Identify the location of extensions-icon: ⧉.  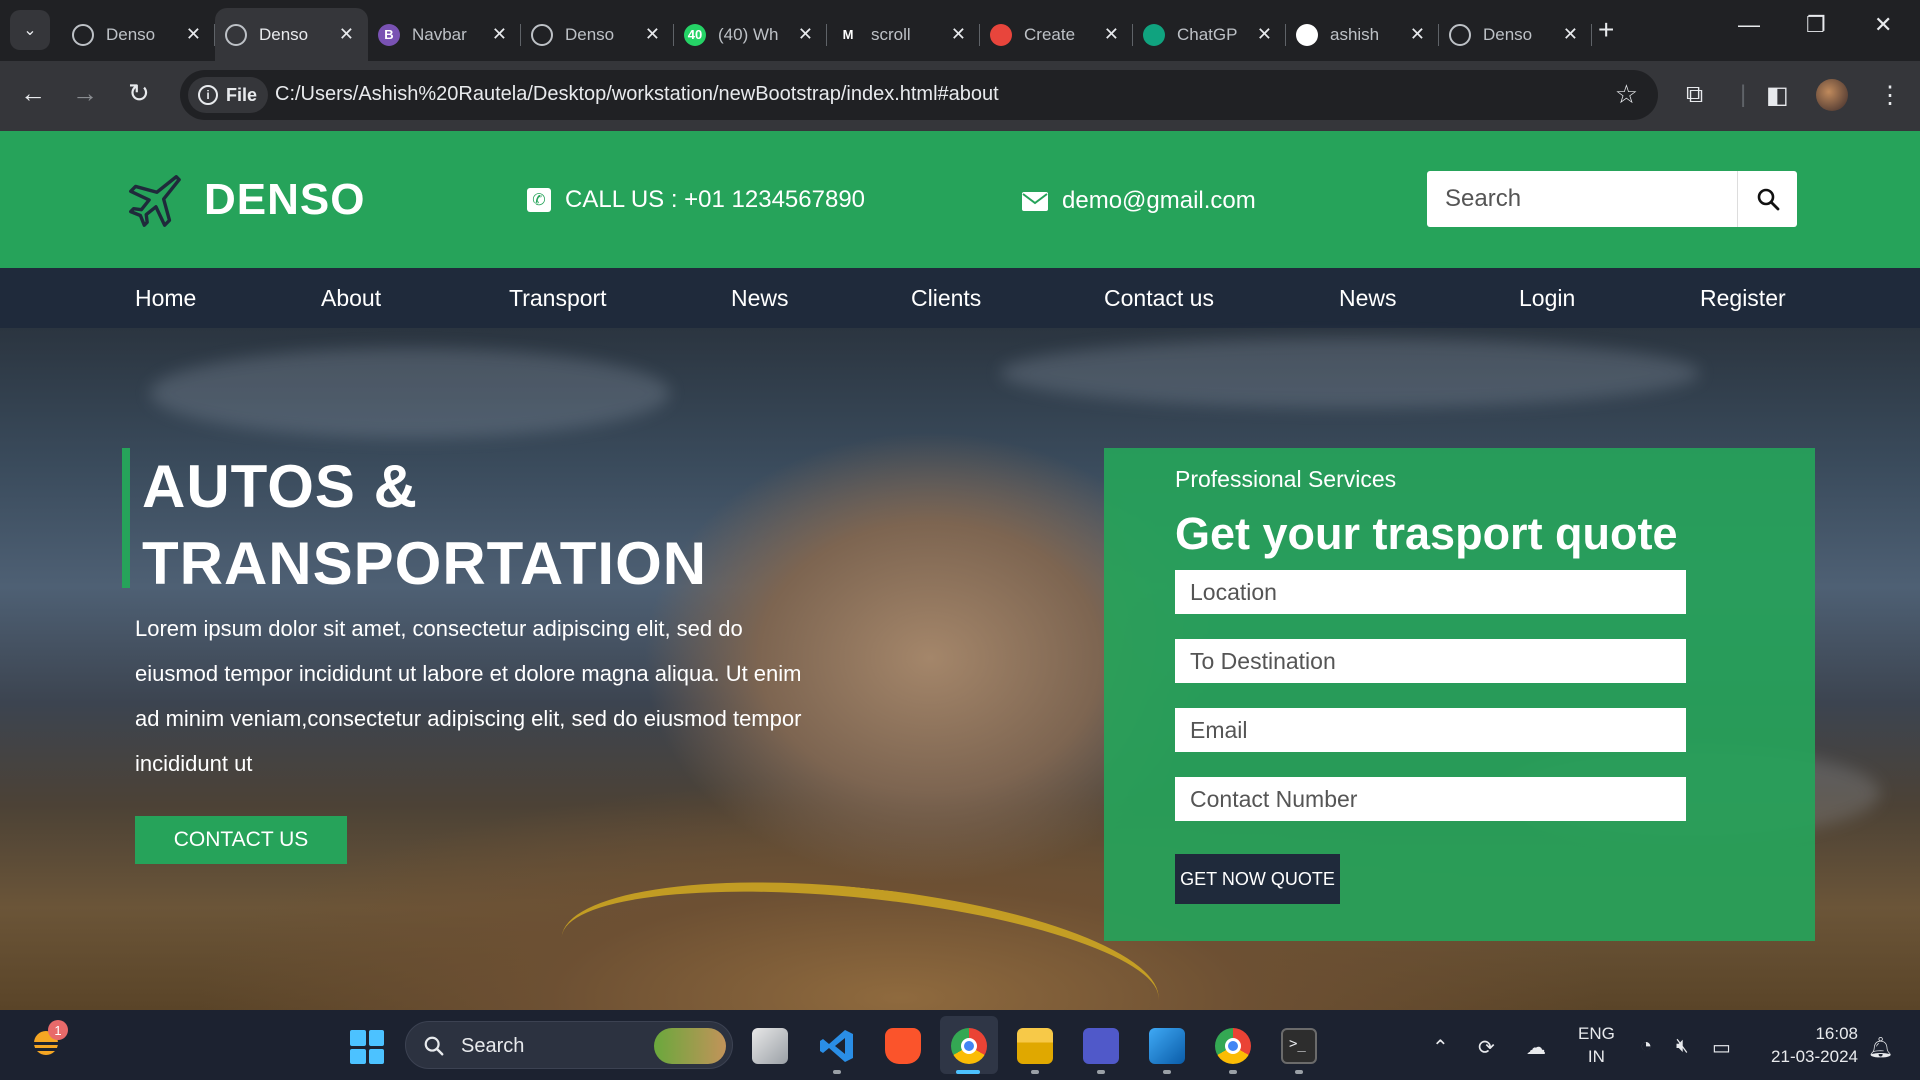
(1694, 95).